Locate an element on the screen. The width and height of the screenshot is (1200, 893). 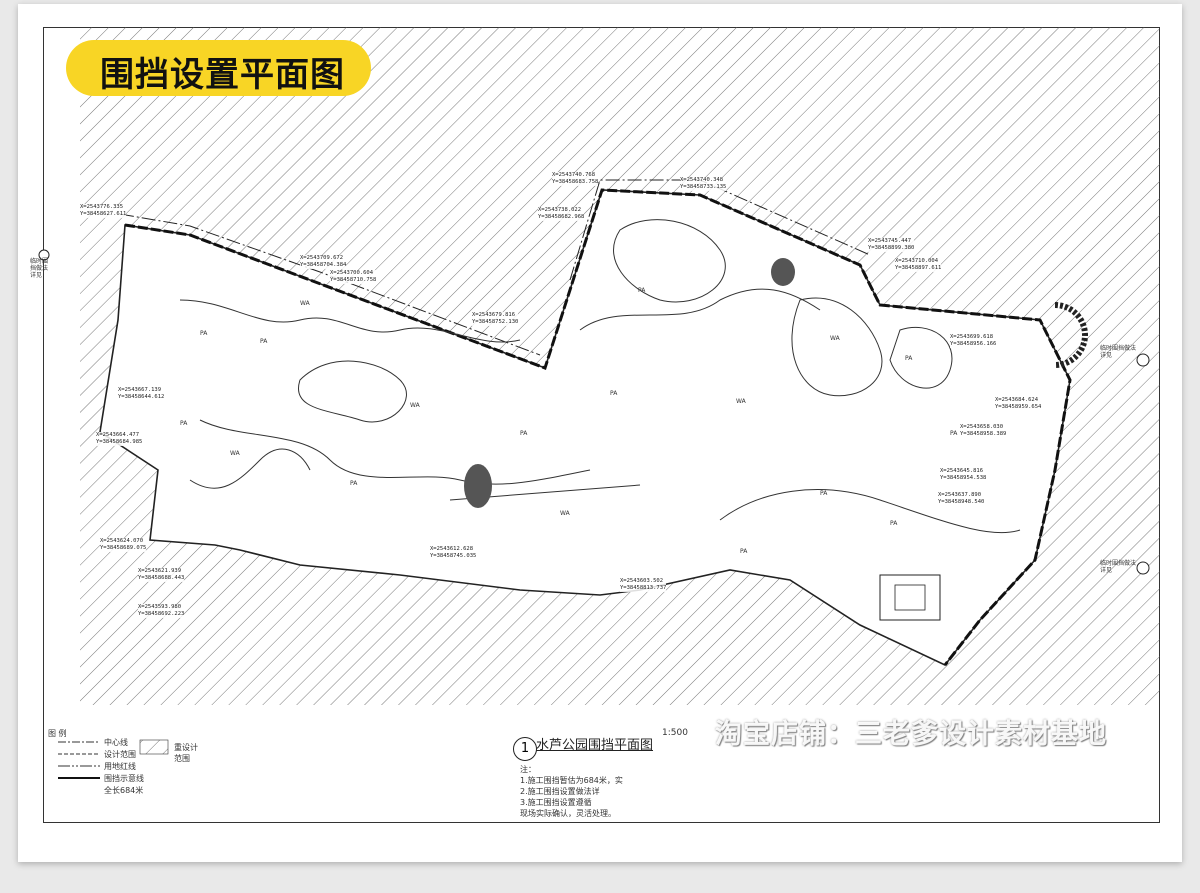
note-line: 3.施工围挡设置遵循 is located at coordinates (556, 802).